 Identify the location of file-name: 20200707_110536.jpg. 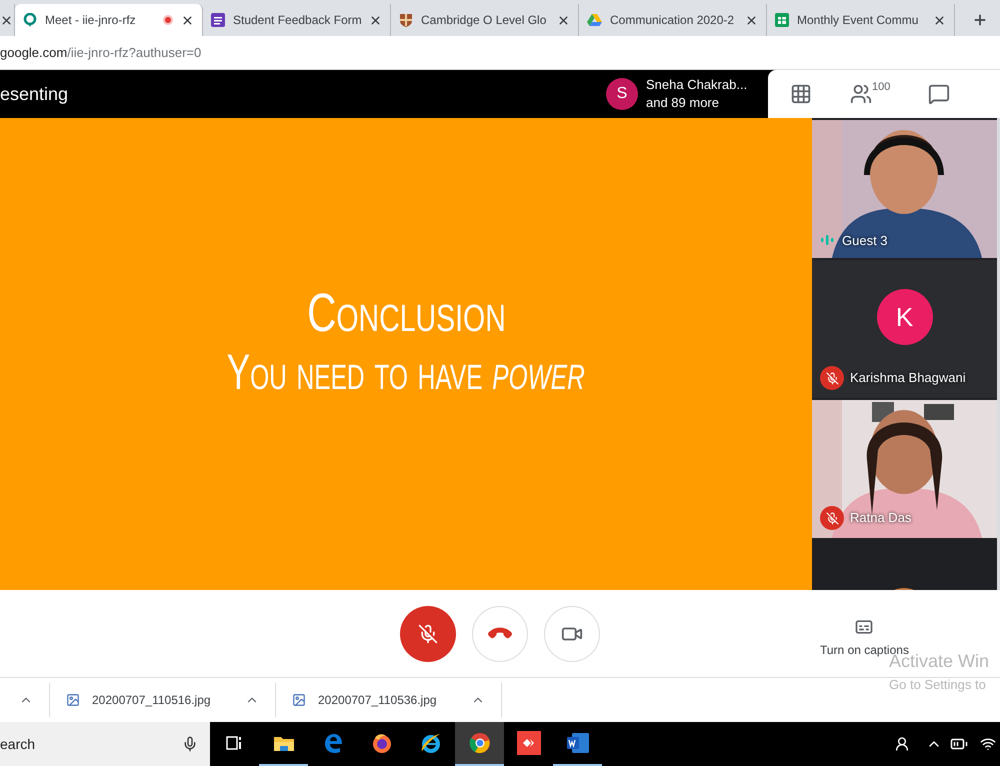
(378, 700).